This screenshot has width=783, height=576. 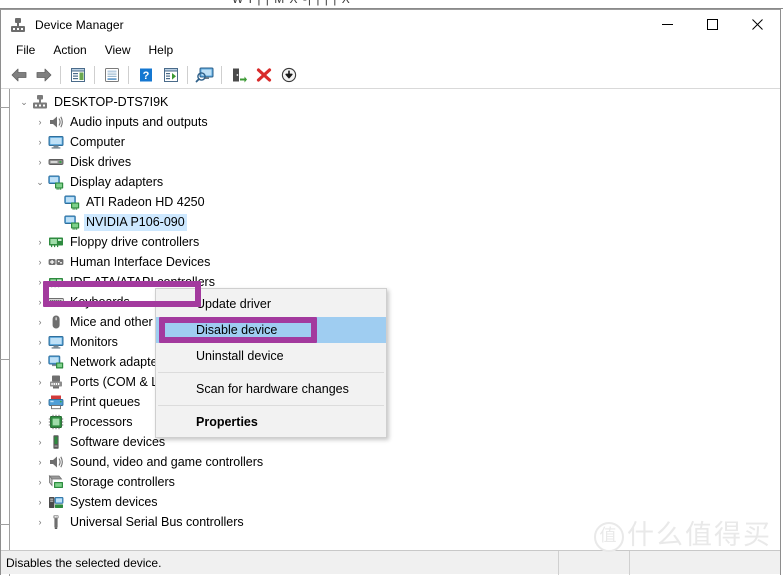 I want to click on scan-for-hardware-changes-icon, so click(x=204, y=74).